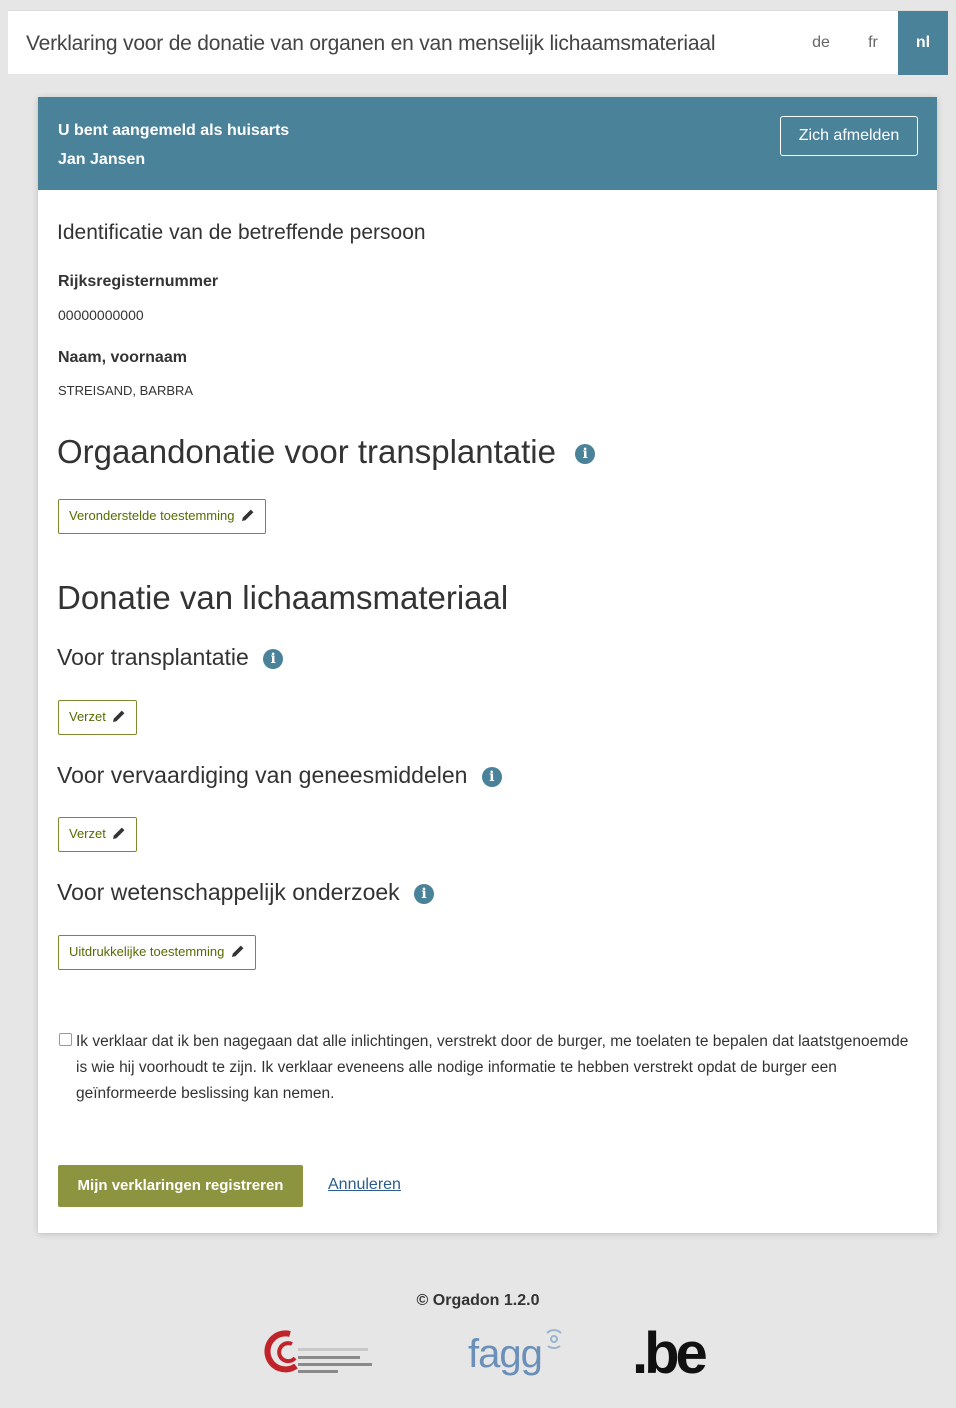 This screenshot has height=1408, width=956. I want to click on research-status-button: Uitdrukkelijke toestemming, so click(157, 952).